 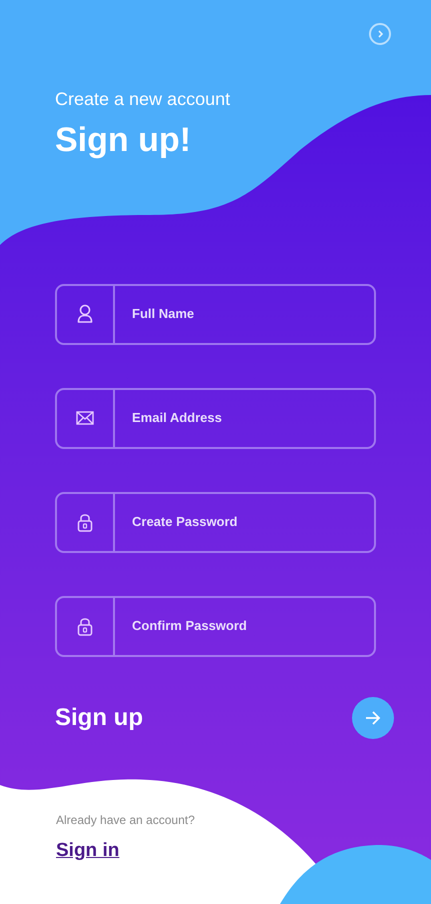 I want to click on submit-button, so click(x=373, y=717).